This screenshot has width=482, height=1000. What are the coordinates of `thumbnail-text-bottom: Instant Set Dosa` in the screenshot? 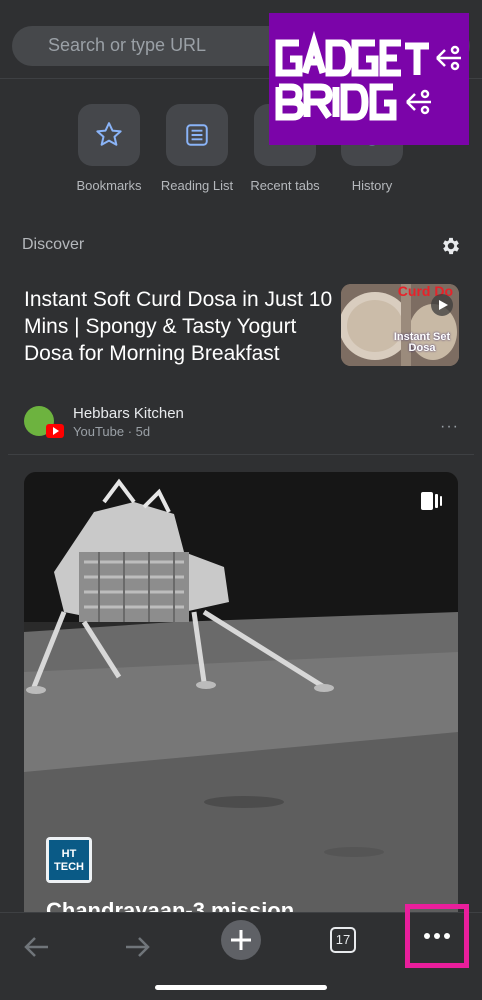 It's located at (422, 342).